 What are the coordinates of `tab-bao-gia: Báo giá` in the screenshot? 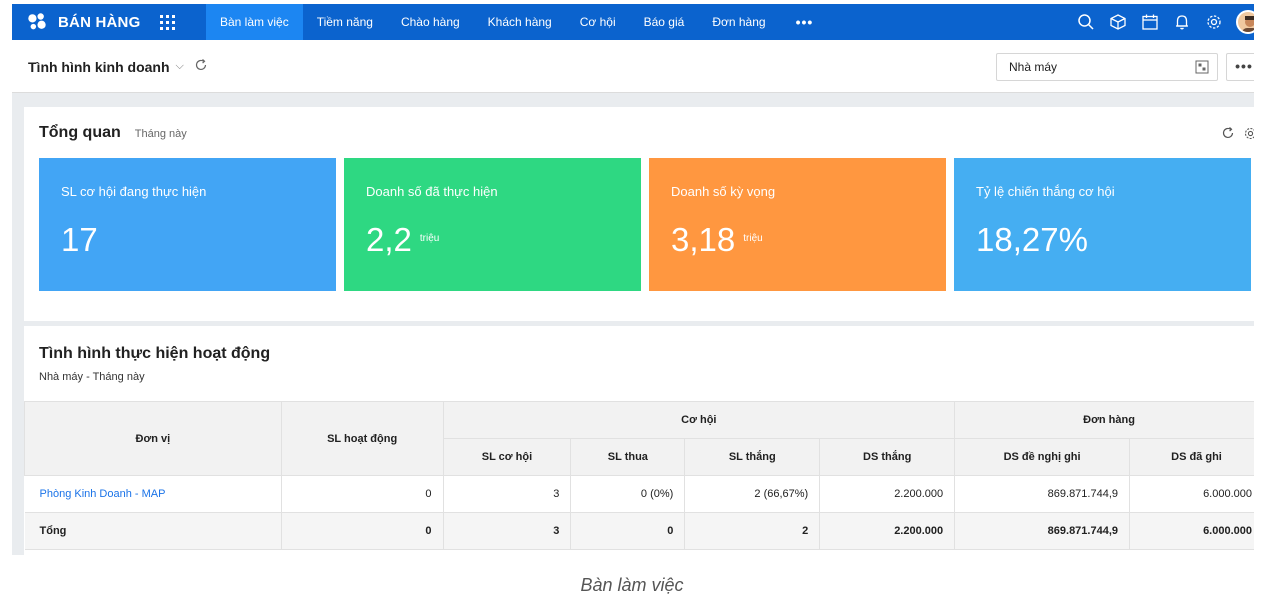 It's located at (664, 22).